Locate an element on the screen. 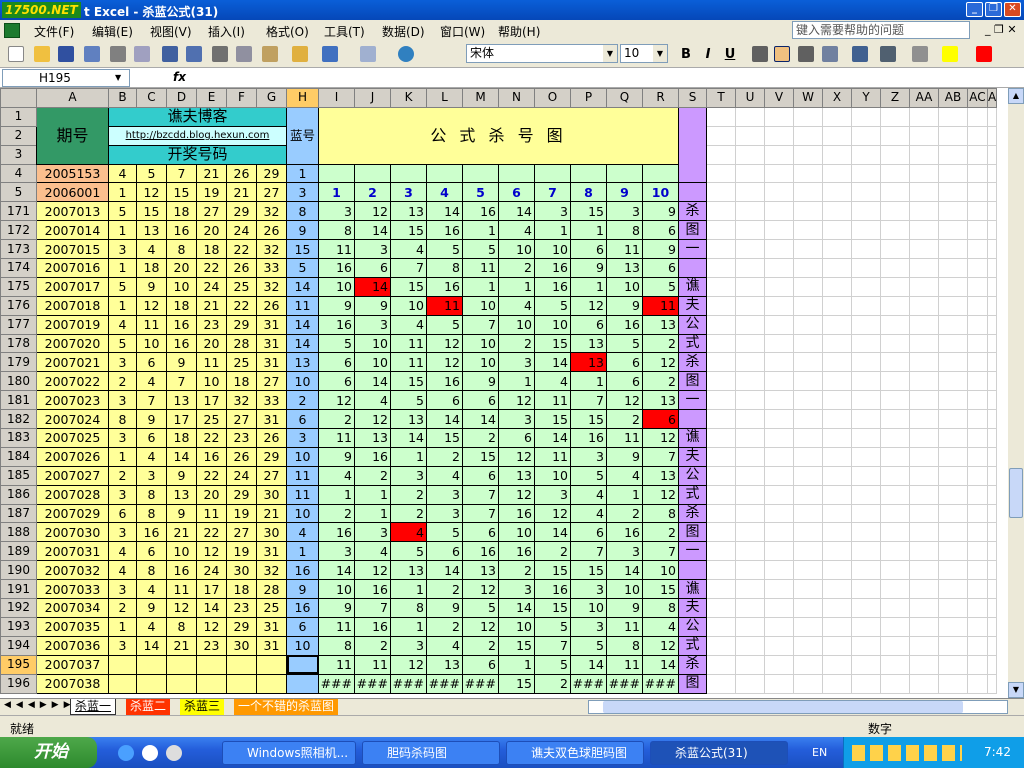 Image resolution: width=1024 pixels, height=768 pixels. red-ball-cell: 25 is located at coordinates (271, 608).